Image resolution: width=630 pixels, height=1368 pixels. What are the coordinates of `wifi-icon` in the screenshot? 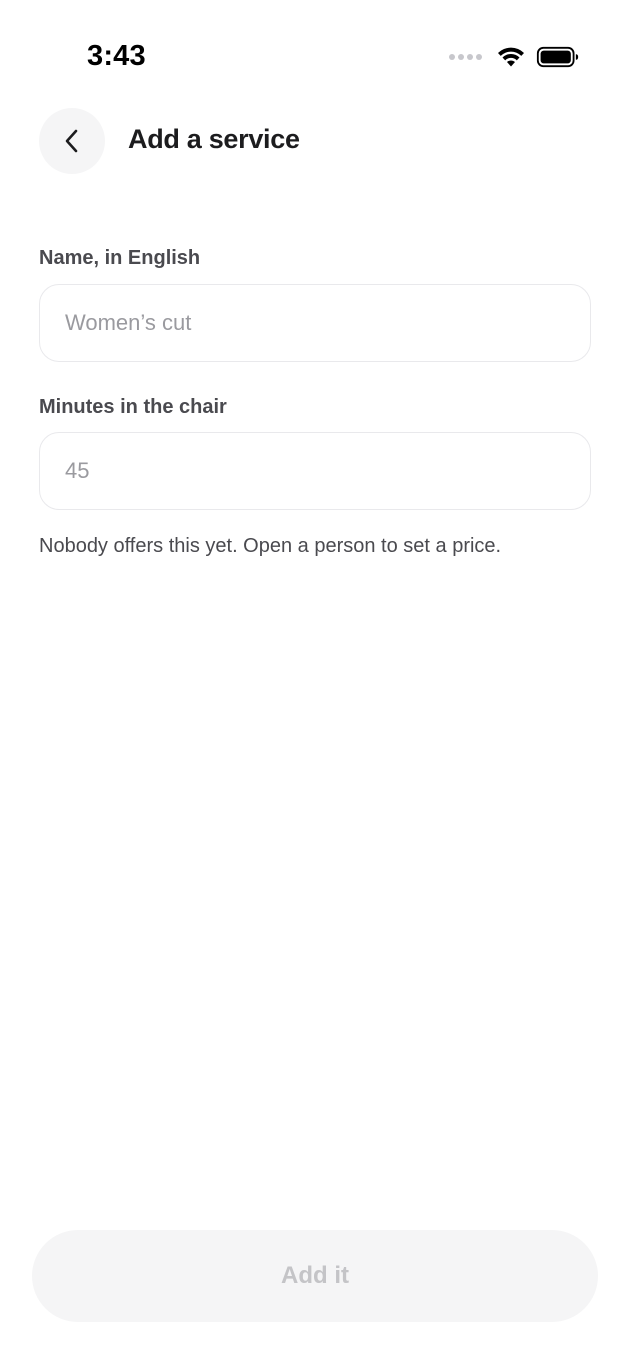 It's located at (511, 57).